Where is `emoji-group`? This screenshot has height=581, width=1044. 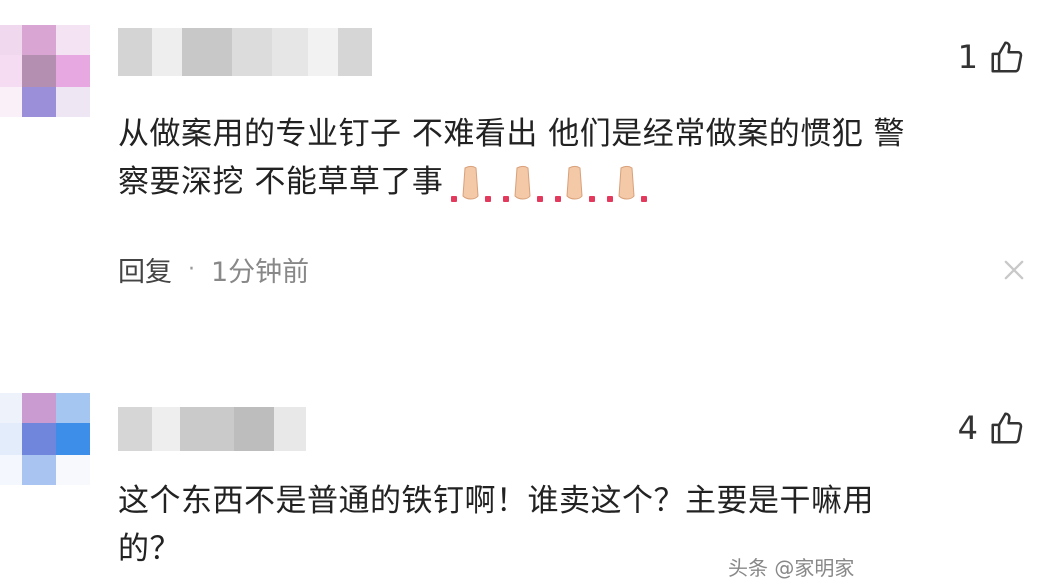 emoji-group is located at coordinates (549, 184).